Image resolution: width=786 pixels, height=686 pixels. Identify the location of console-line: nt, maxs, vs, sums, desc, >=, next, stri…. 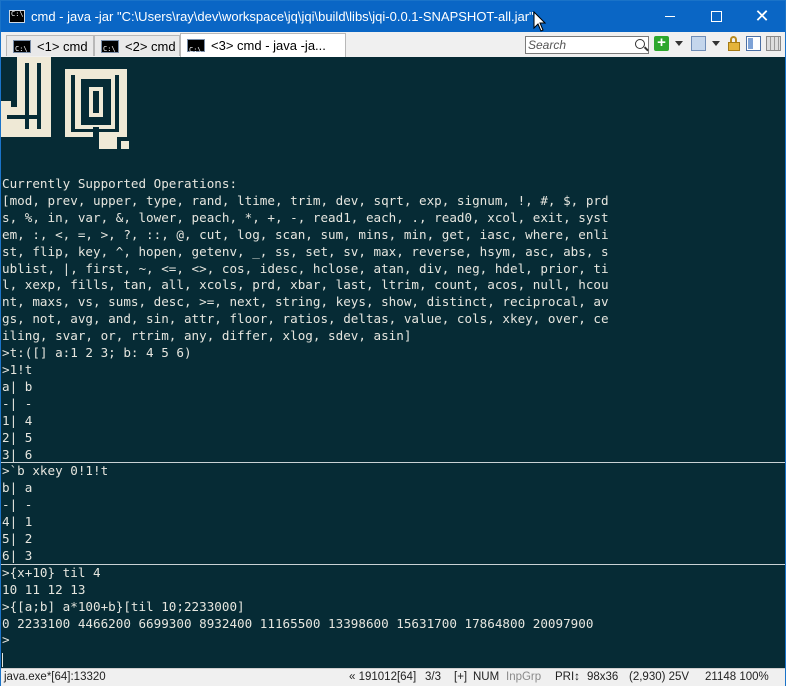
(305, 302).